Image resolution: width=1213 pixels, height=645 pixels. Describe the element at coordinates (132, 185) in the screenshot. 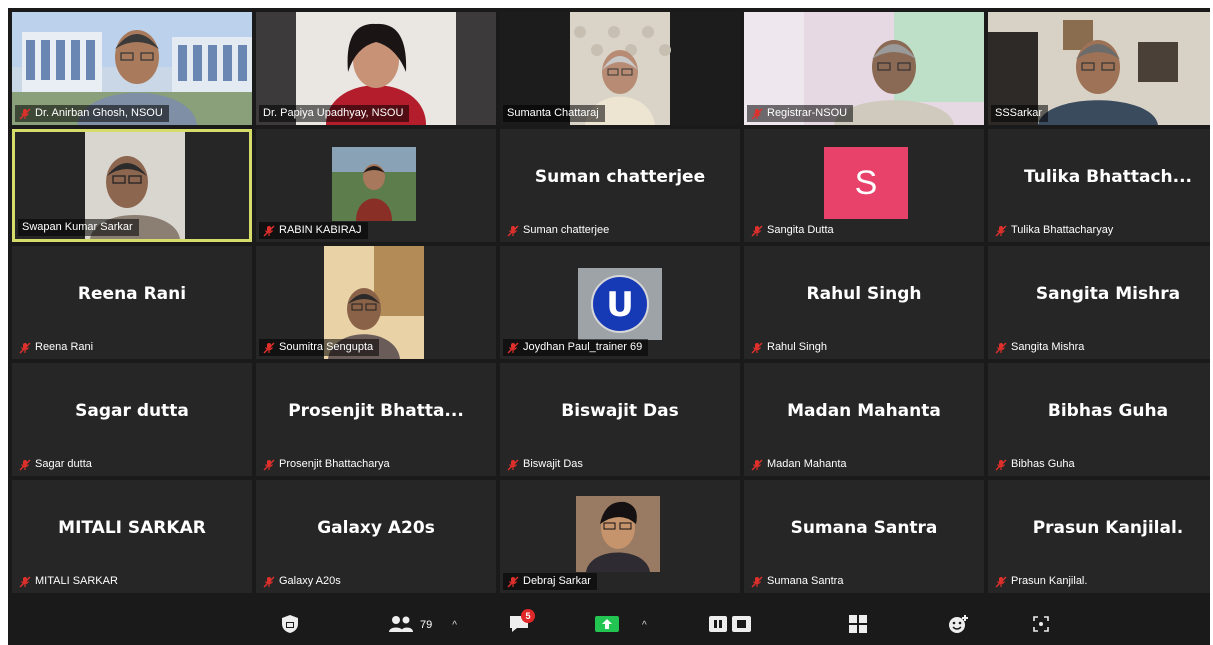

I see `participant-tile: Swapan Kumar Sarkar` at that location.